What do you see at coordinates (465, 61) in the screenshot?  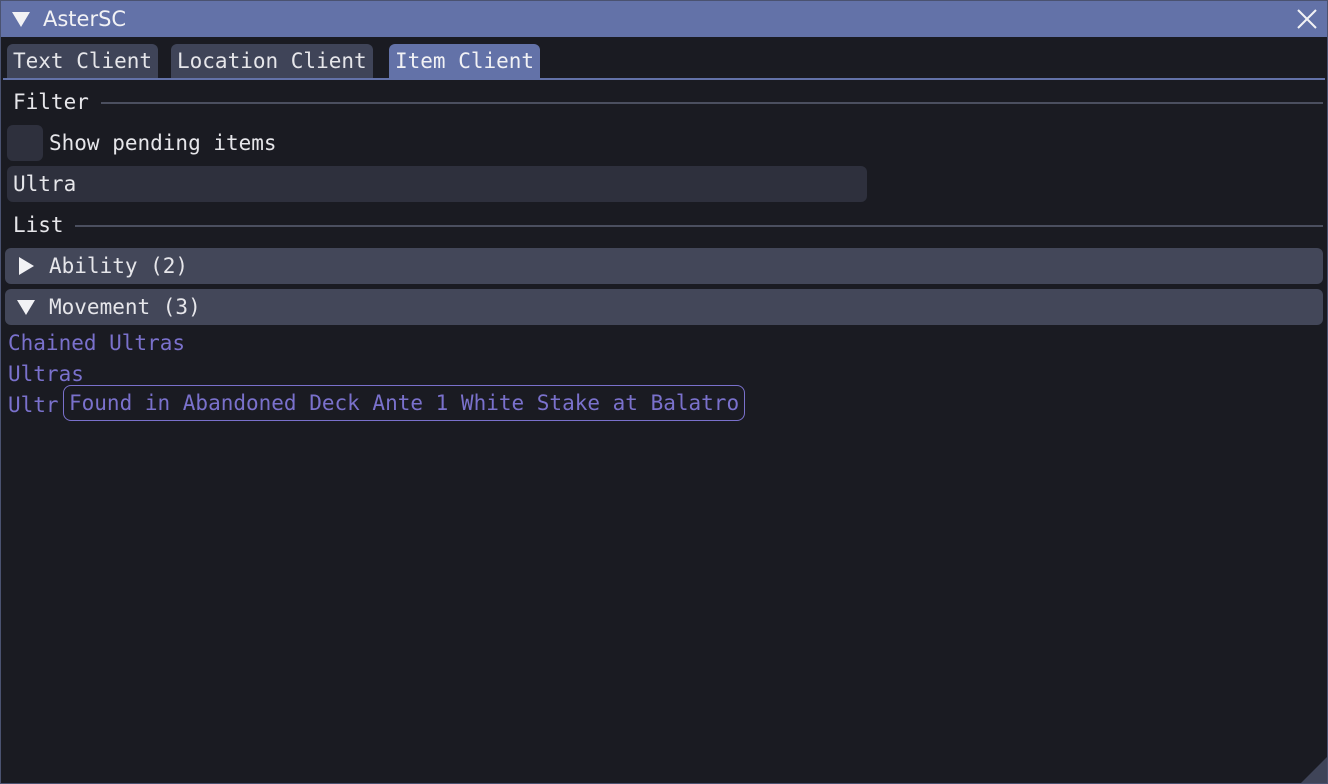 I see `tab-item-client: Item Client` at bounding box center [465, 61].